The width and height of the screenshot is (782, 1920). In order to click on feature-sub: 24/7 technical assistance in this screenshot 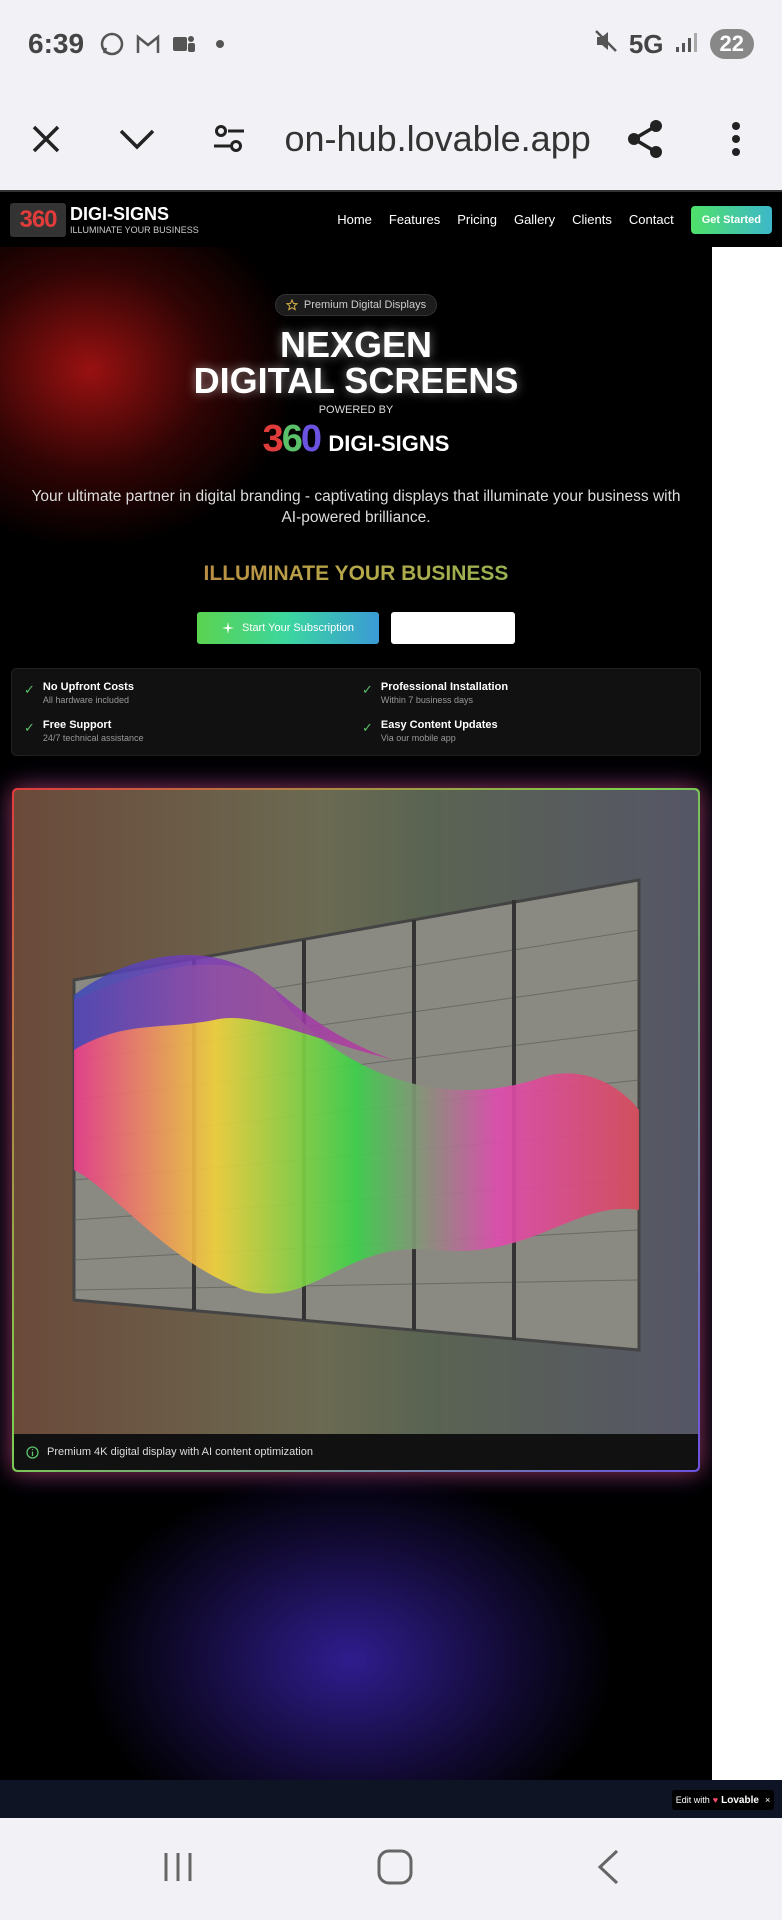, I will do `click(93, 738)`.